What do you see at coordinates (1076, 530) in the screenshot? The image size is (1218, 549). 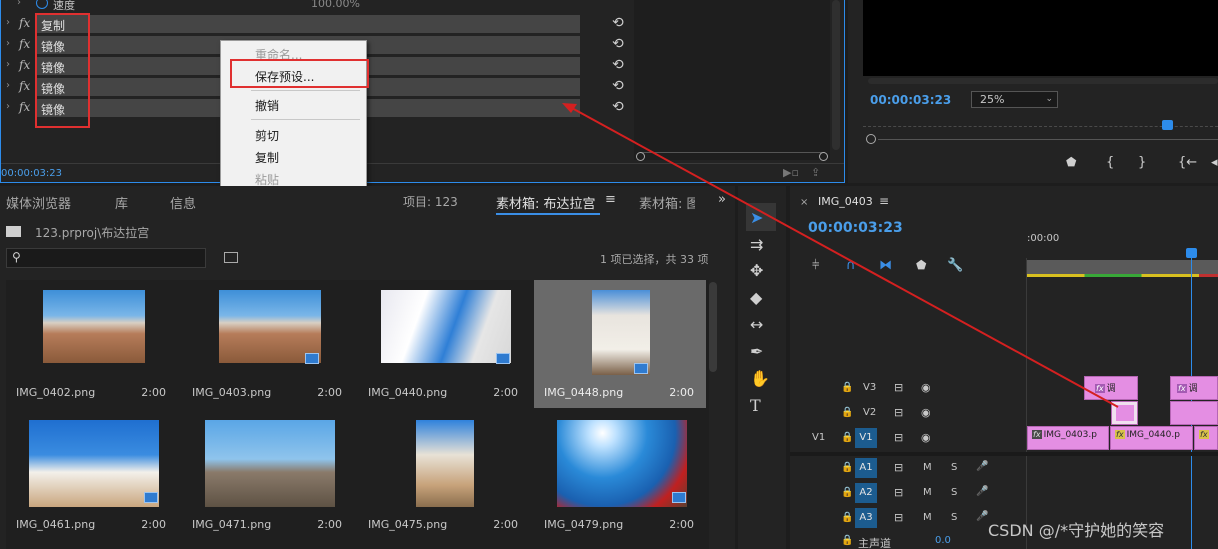 I see `watermark: CSDN @/*守护她的笑容` at bounding box center [1076, 530].